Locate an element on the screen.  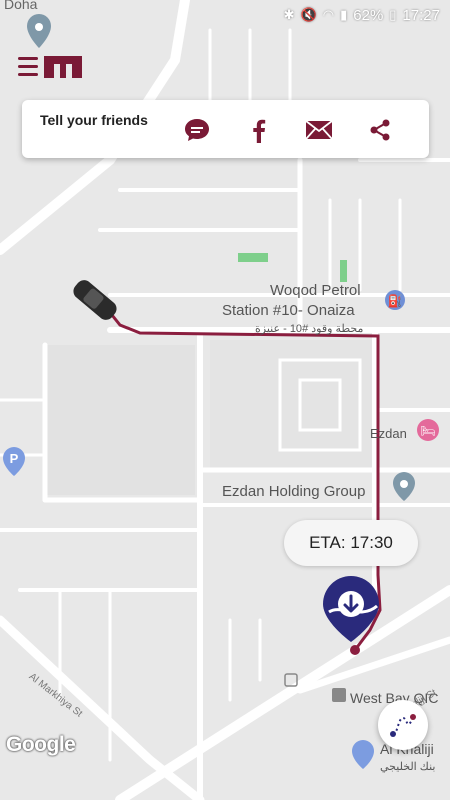
poi-label-ezdan-holding: Ezdan Holding Group is located at coordinates (294, 491).